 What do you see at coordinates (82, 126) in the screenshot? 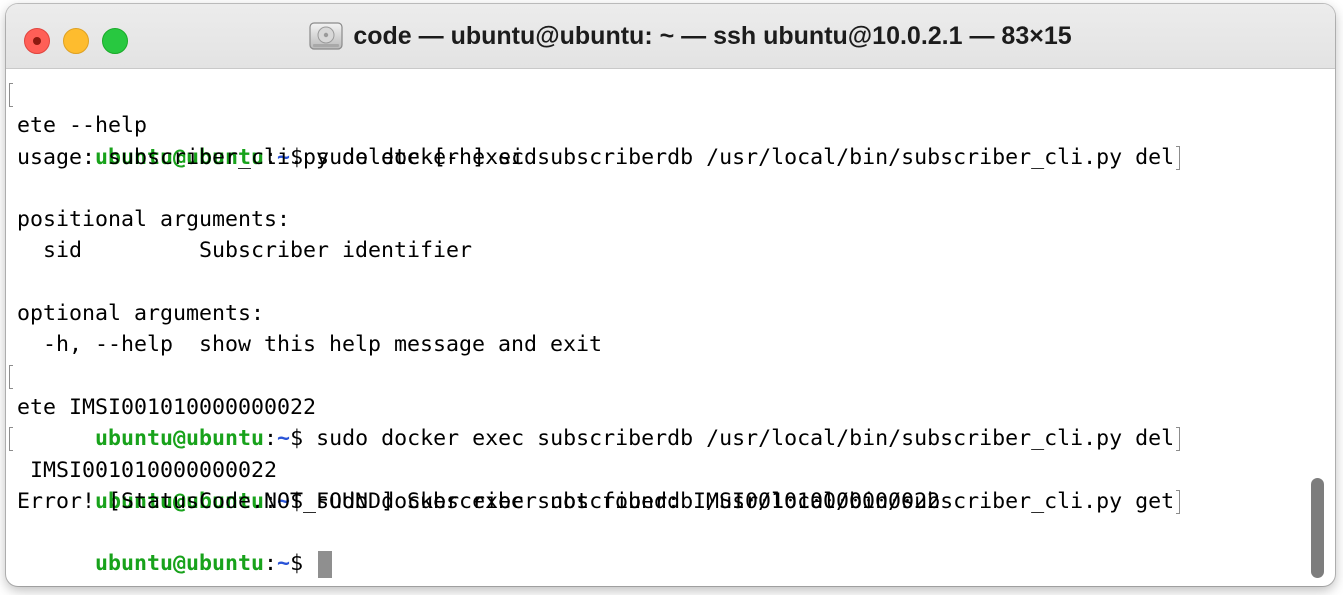
I see `terminal-line: ete --help` at bounding box center [82, 126].